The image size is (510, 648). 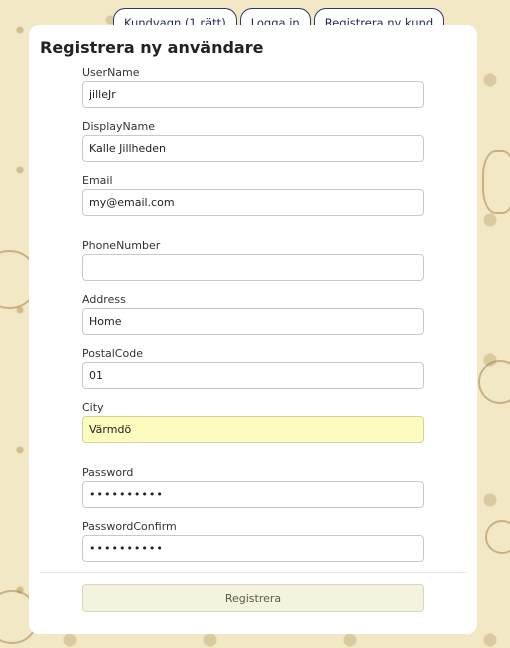 I want to click on phonenumber-field-group: PhoneNumber, so click(x=253, y=260).